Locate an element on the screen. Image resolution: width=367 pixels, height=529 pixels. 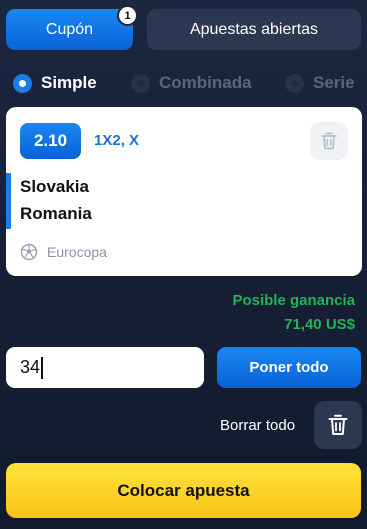
league-name: Eurocopa is located at coordinates (77, 252).